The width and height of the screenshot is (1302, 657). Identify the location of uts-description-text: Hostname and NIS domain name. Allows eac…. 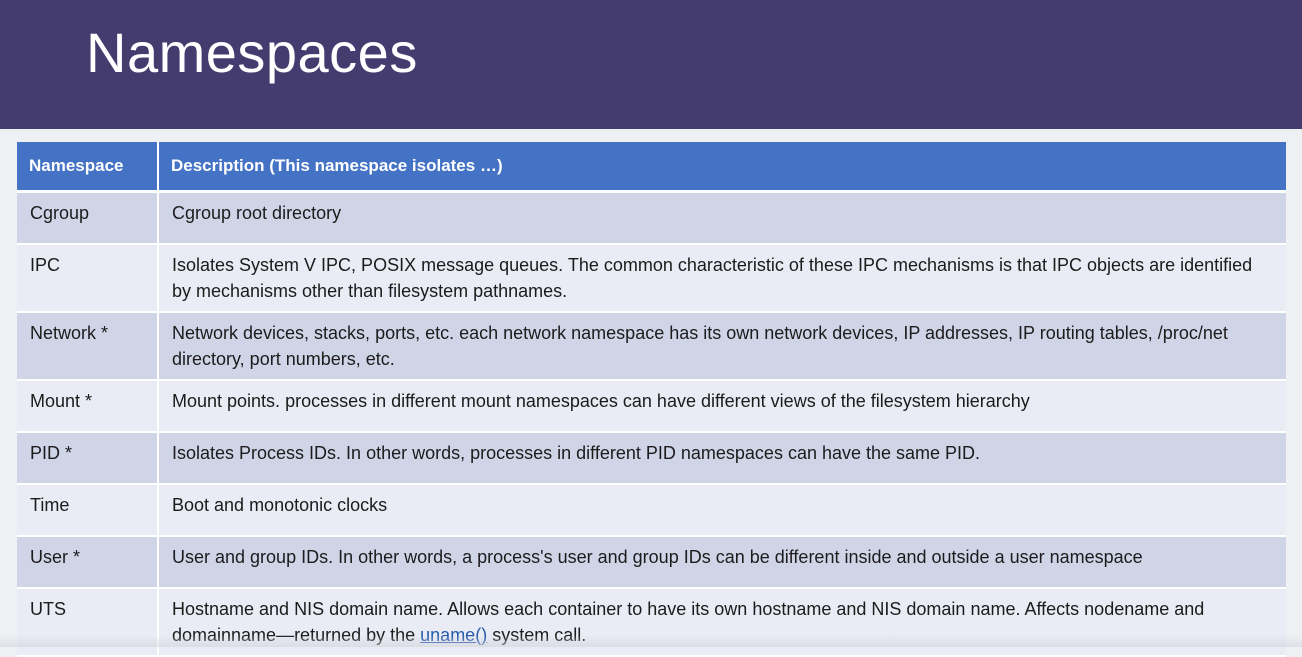
(688, 622).